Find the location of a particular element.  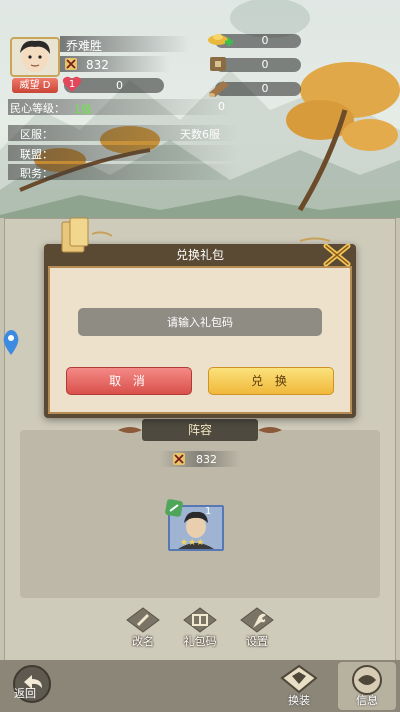

position-label: 职务： is located at coordinates (36, 173).